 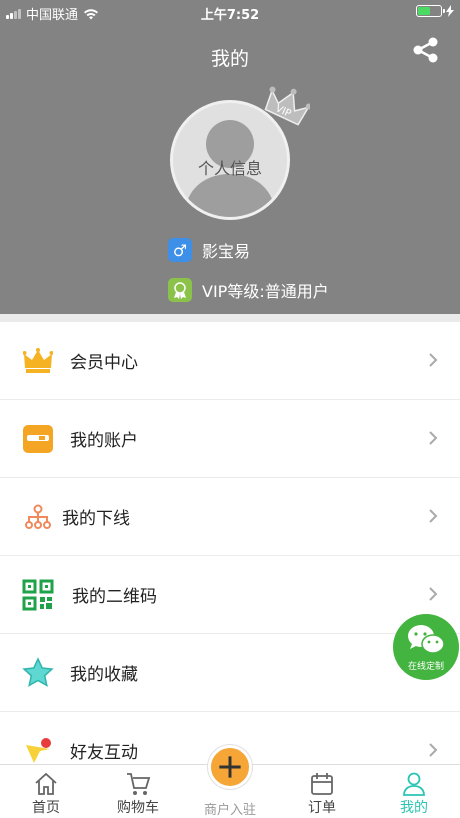 I want to click on battery-fill, so click(x=424, y=11).